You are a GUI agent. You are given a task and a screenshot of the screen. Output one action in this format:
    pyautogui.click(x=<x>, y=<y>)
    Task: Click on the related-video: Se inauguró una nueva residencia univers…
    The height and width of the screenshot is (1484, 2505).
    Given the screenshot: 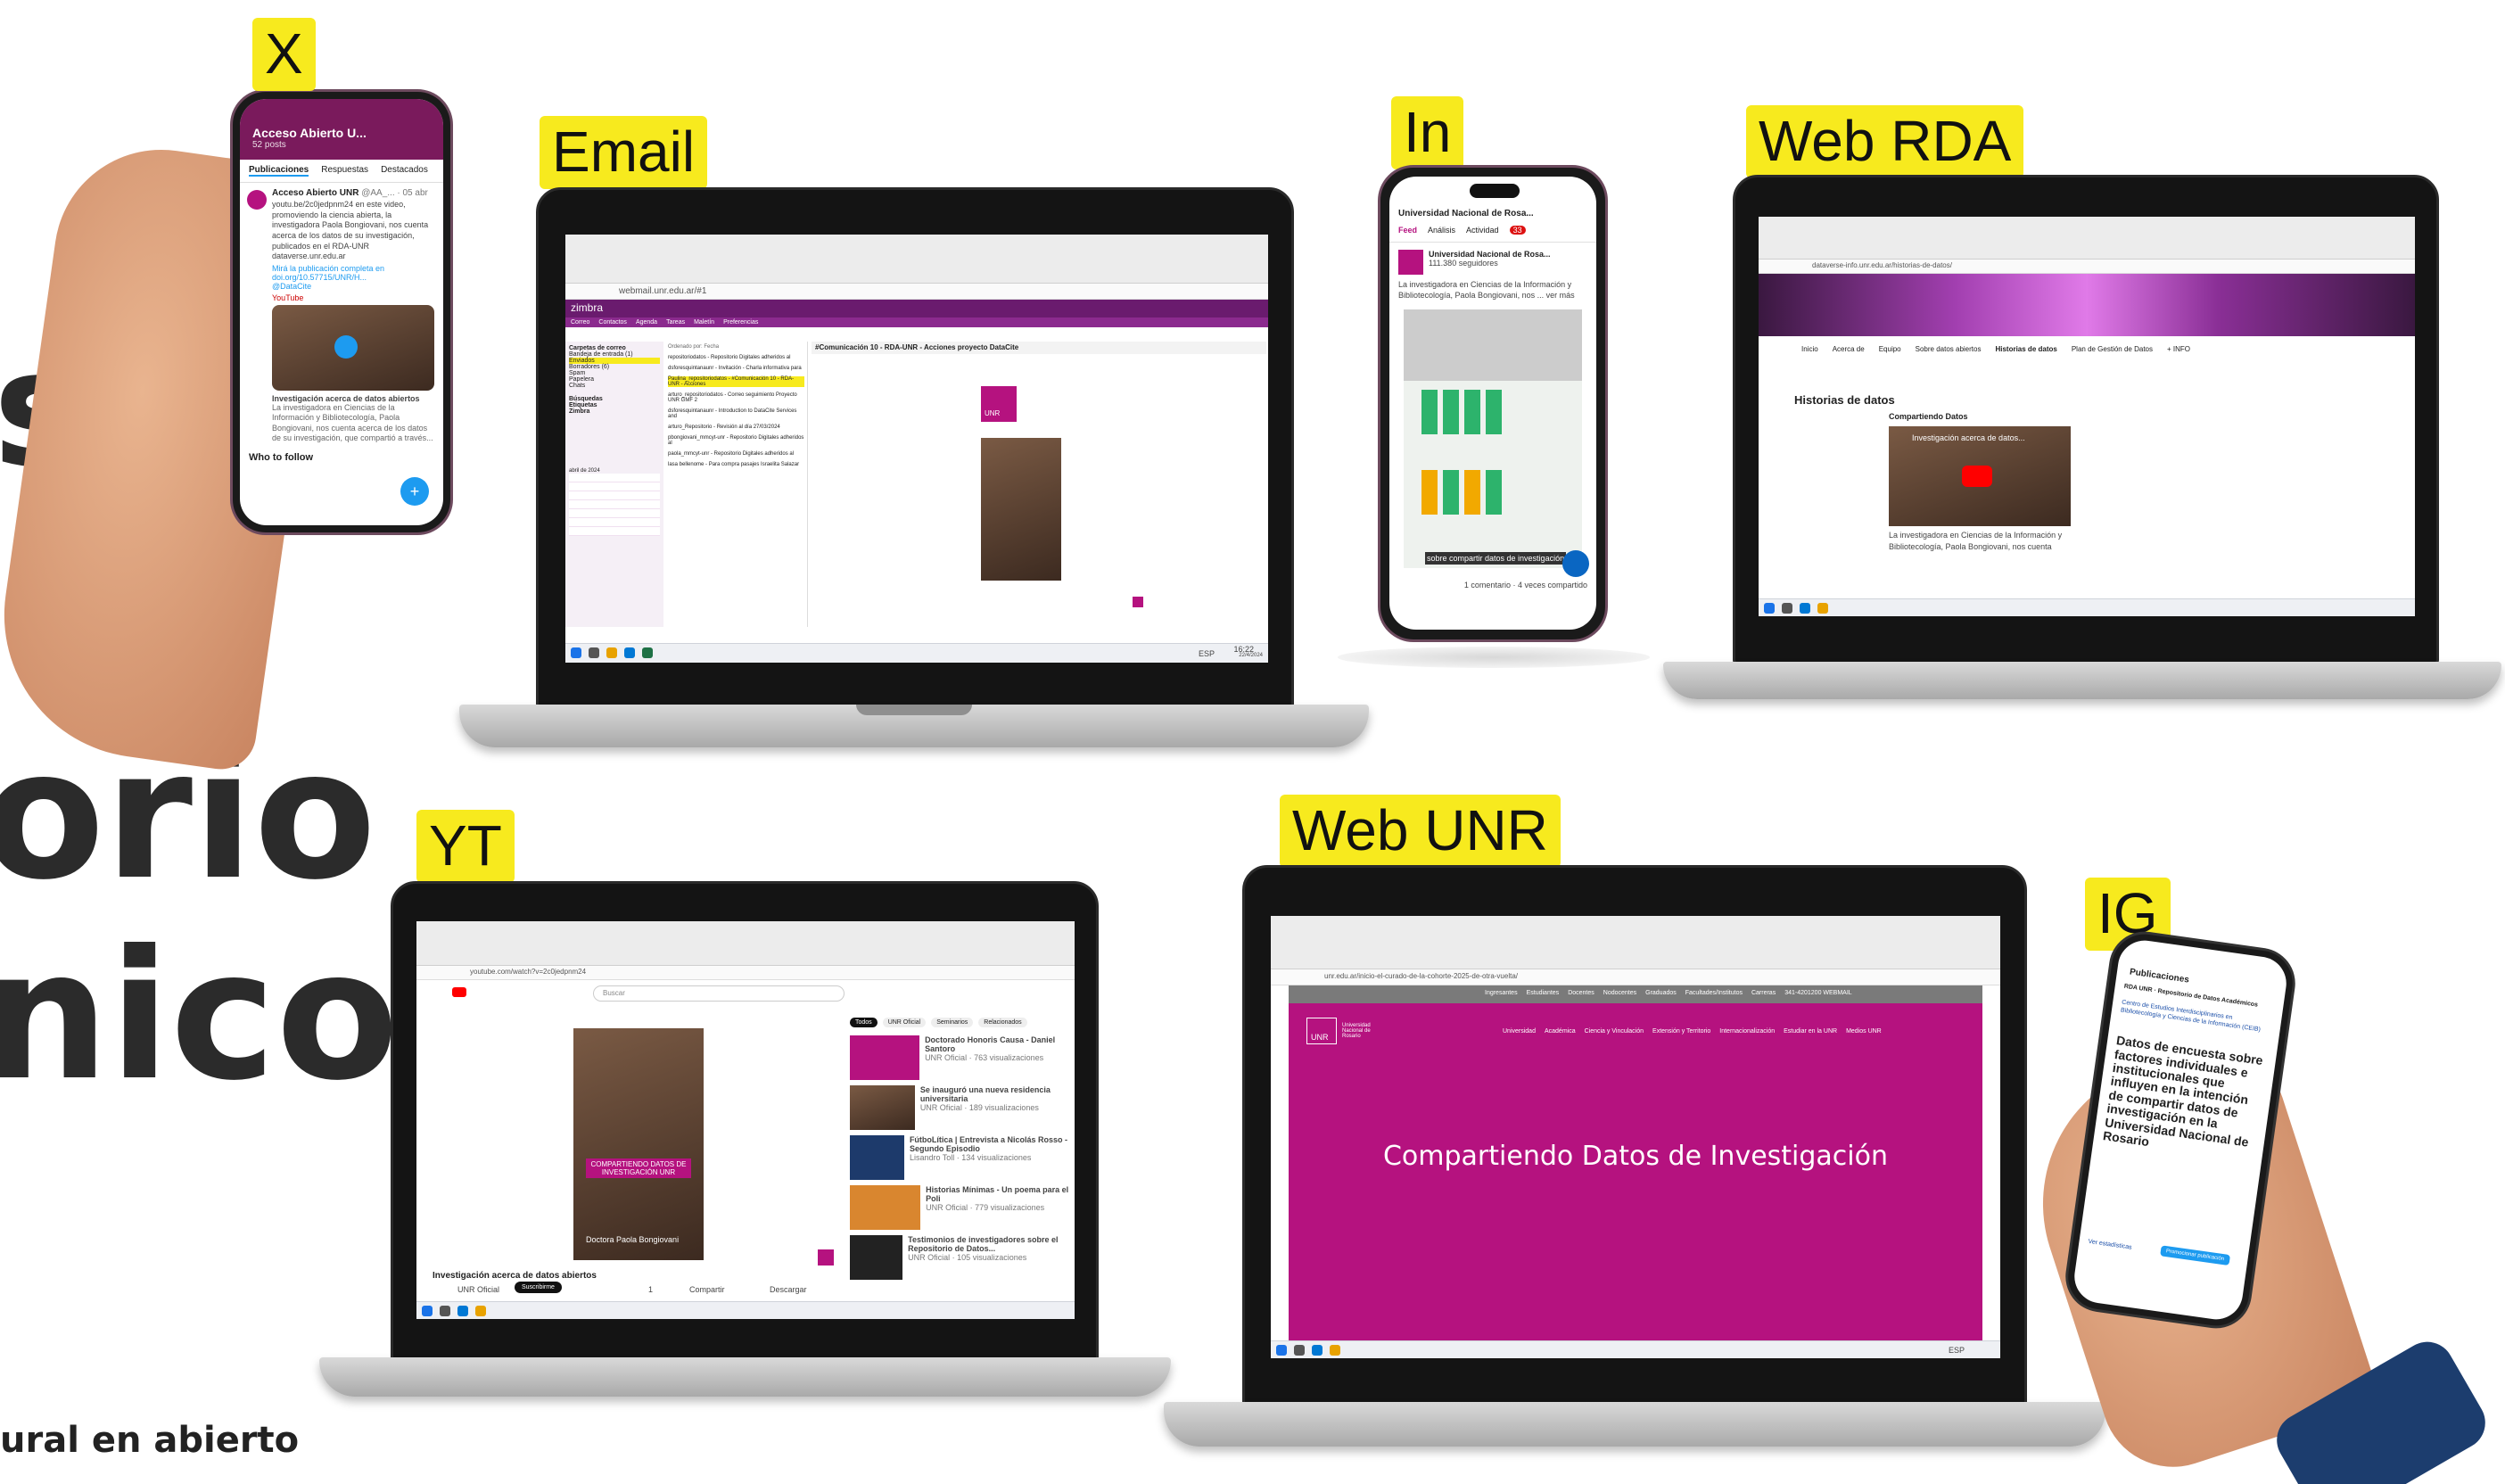 What is the action you would take?
    pyautogui.click(x=960, y=1110)
    